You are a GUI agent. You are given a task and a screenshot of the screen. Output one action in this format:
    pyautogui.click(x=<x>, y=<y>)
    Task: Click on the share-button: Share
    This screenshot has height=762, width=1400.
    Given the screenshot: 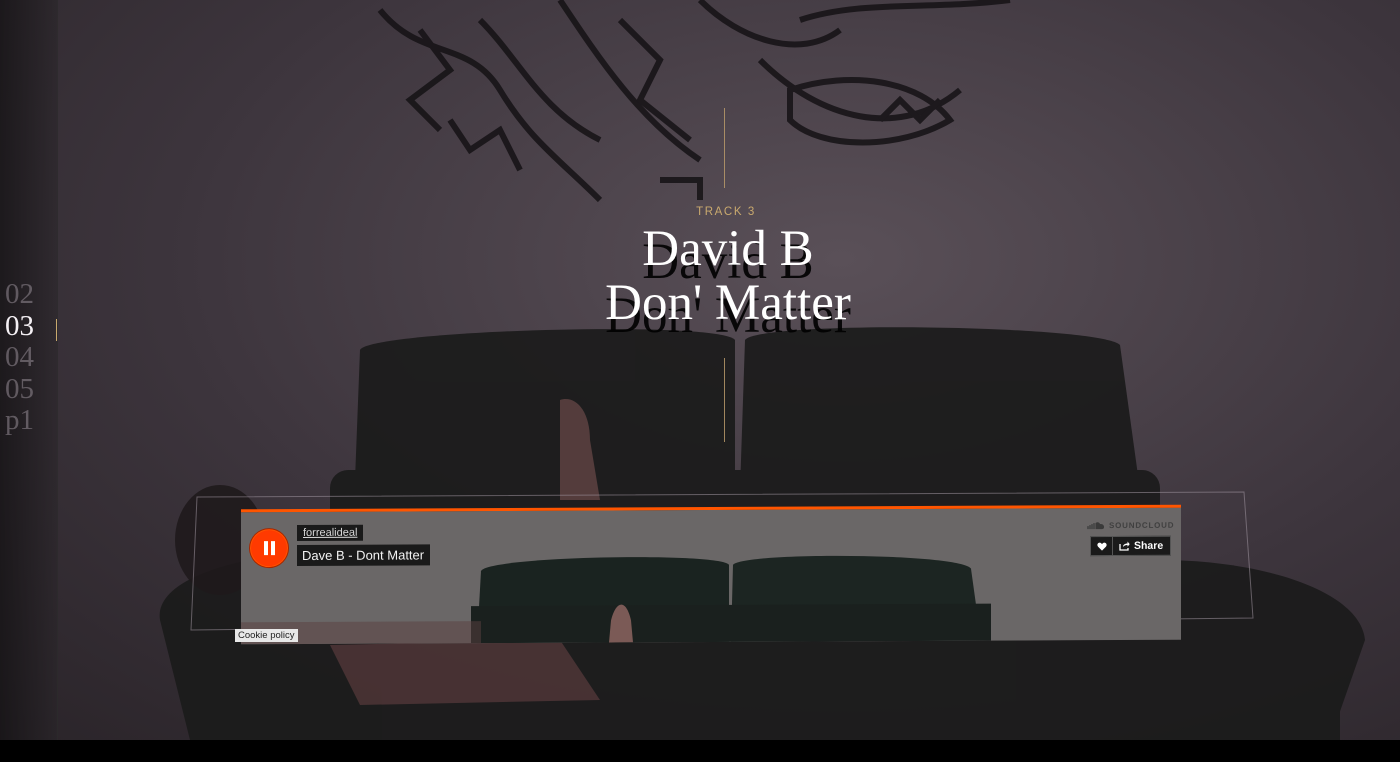 What is the action you would take?
    pyautogui.click(x=1142, y=546)
    